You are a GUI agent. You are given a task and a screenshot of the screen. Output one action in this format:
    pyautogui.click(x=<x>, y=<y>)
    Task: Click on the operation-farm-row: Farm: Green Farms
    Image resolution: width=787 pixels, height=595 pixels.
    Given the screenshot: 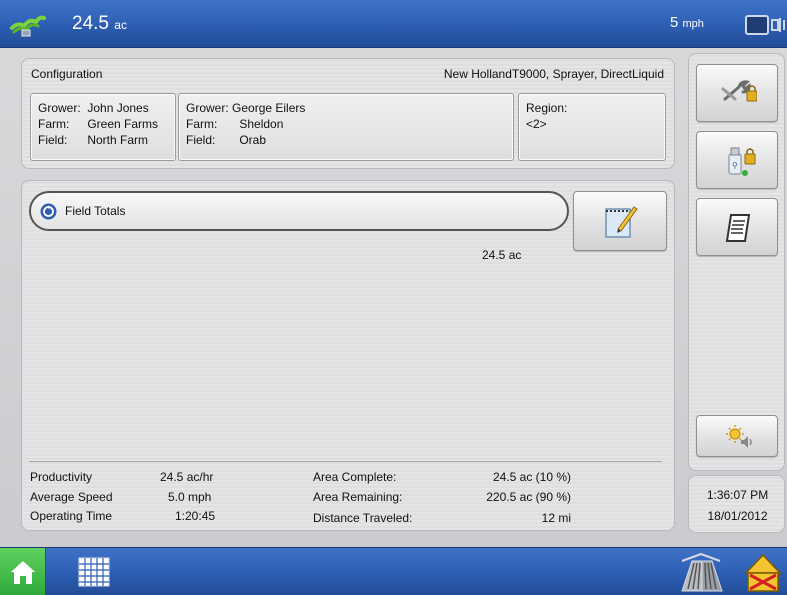 What is the action you would take?
    pyautogui.click(x=103, y=124)
    